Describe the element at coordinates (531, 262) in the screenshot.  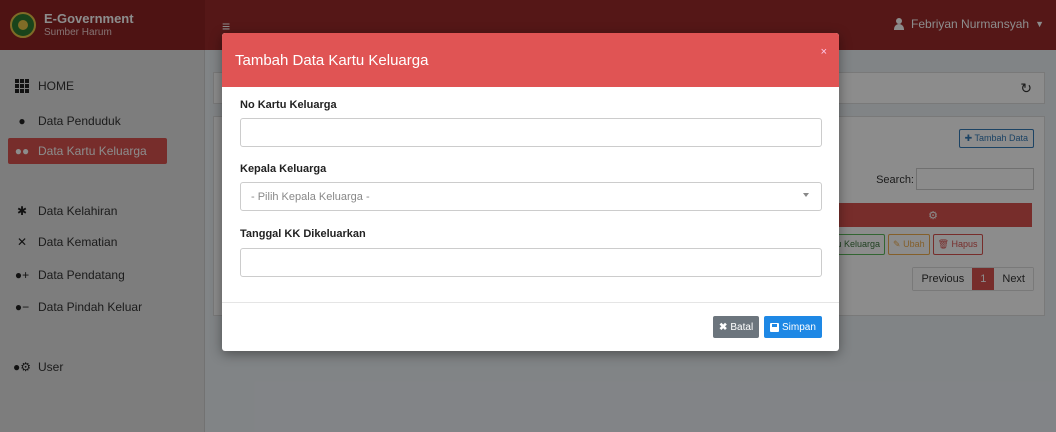
I see `tanggal-kk-input` at that location.